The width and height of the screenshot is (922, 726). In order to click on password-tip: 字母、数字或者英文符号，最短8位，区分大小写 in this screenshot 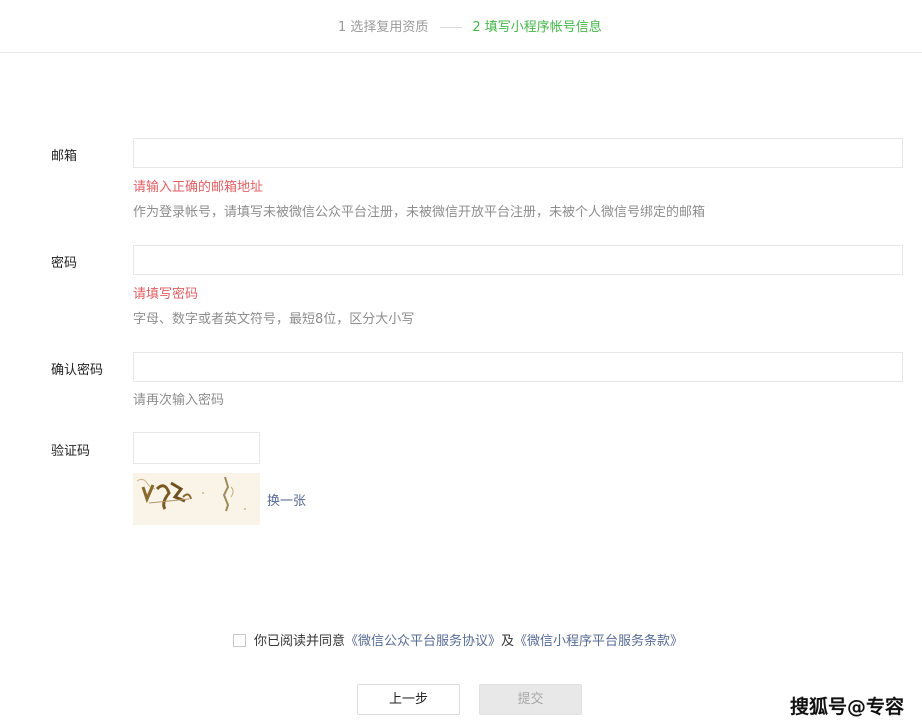, I will do `click(274, 319)`.